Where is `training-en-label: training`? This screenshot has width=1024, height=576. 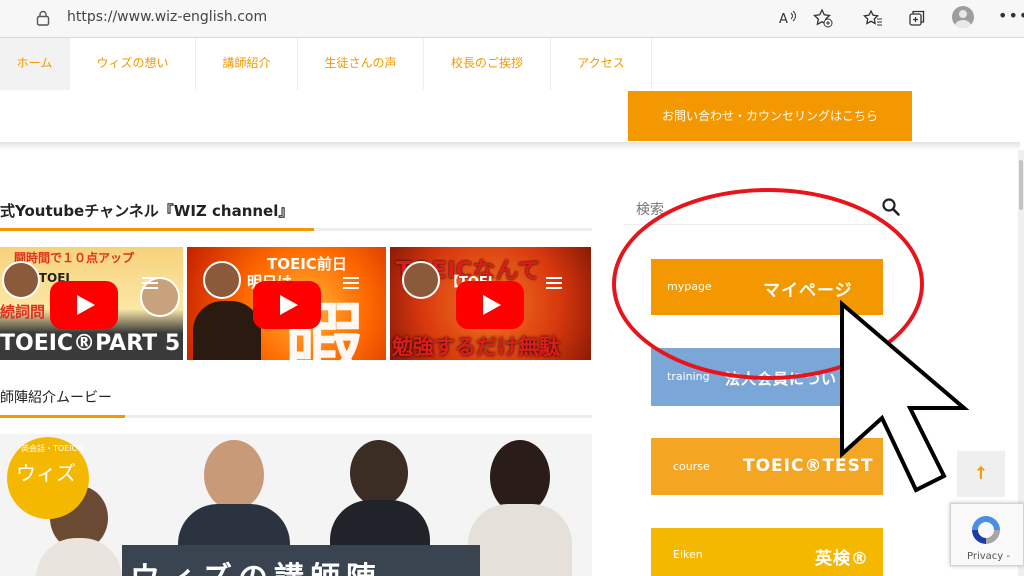
training-en-label: training is located at coordinates (688, 376).